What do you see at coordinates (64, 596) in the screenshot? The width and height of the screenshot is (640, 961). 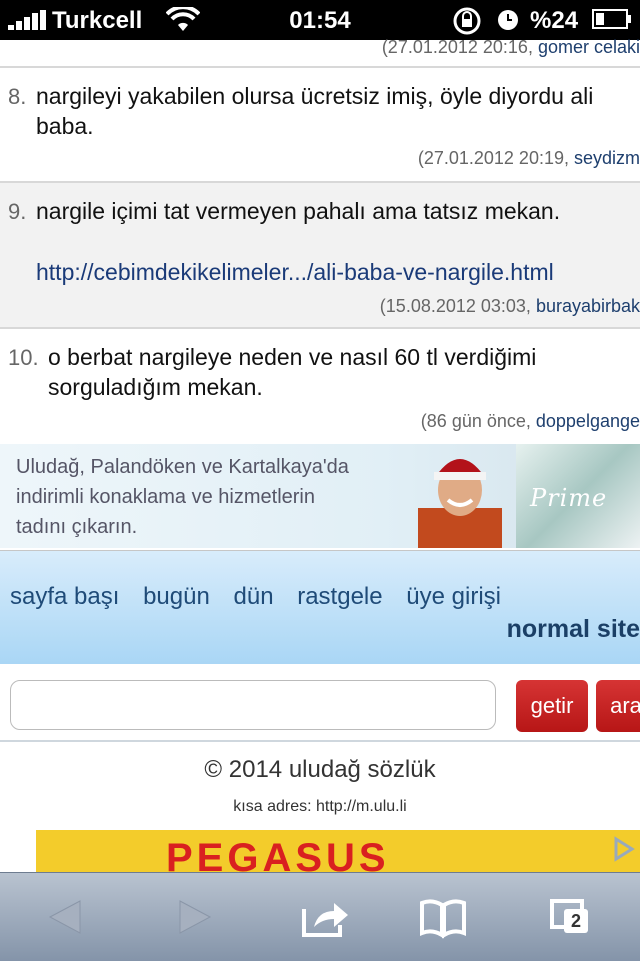 I see `nav-link-sayfa-basi: sayfa başı` at bounding box center [64, 596].